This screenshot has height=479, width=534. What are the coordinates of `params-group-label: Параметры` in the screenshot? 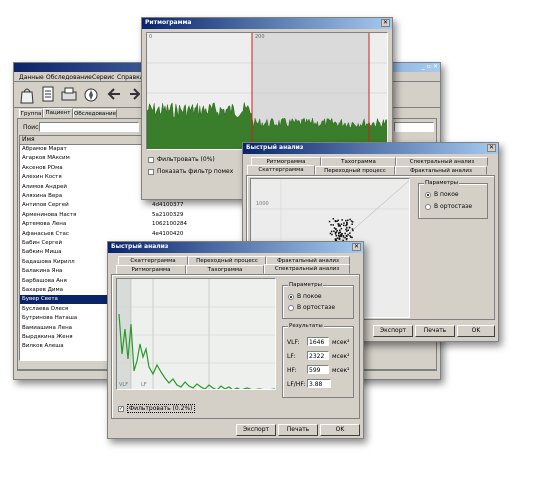 It's located at (441, 183).